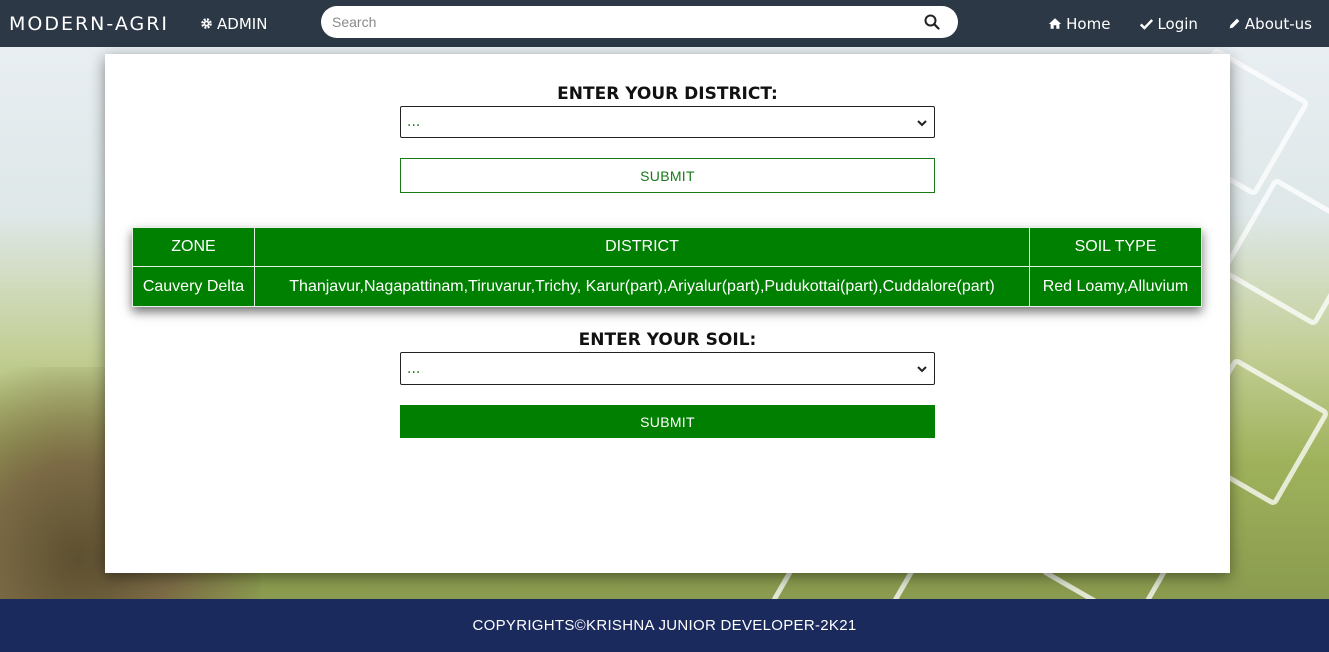  I want to click on page-footer: COPYRIGHTS©KRISHNA JUNIOR DEVELOPER-2K21, so click(664, 625).